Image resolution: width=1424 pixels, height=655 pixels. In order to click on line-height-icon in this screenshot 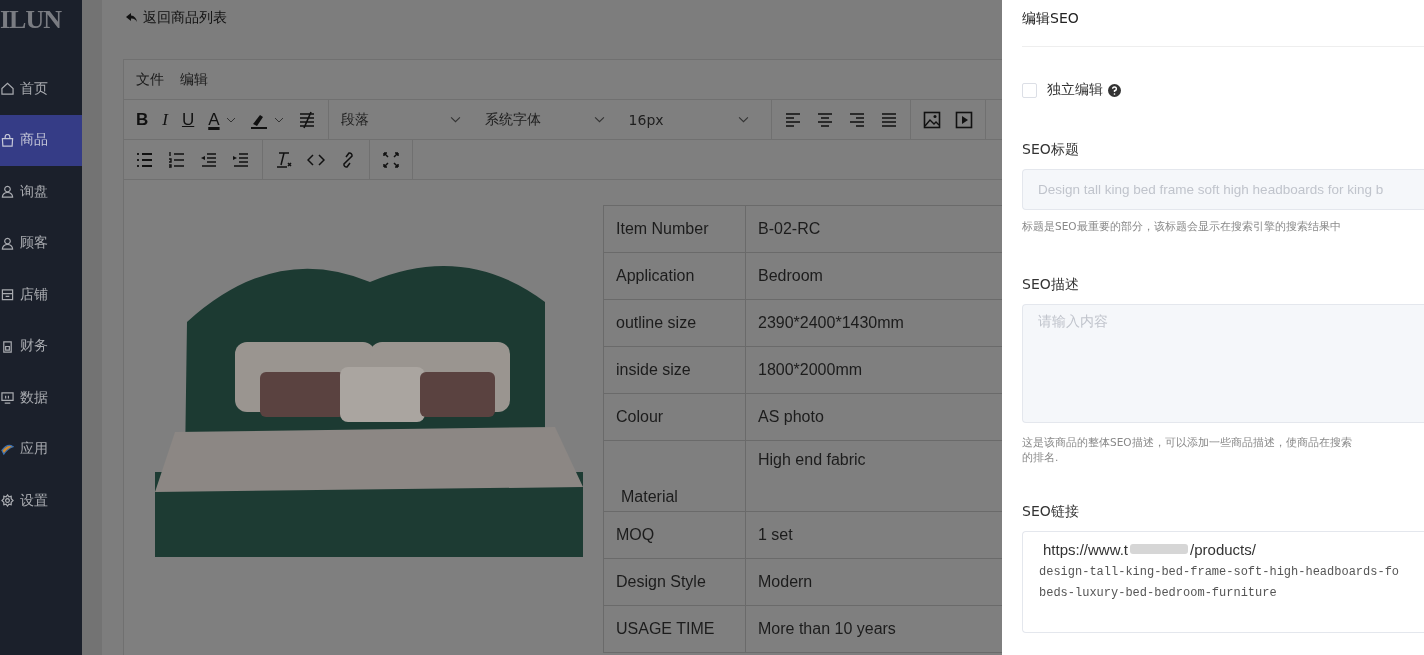, I will do `click(306, 119)`.